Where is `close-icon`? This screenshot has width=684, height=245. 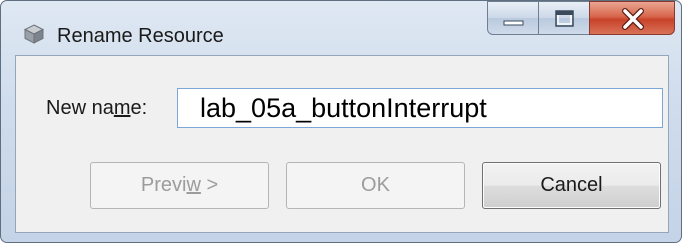 close-icon is located at coordinates (633, 19).